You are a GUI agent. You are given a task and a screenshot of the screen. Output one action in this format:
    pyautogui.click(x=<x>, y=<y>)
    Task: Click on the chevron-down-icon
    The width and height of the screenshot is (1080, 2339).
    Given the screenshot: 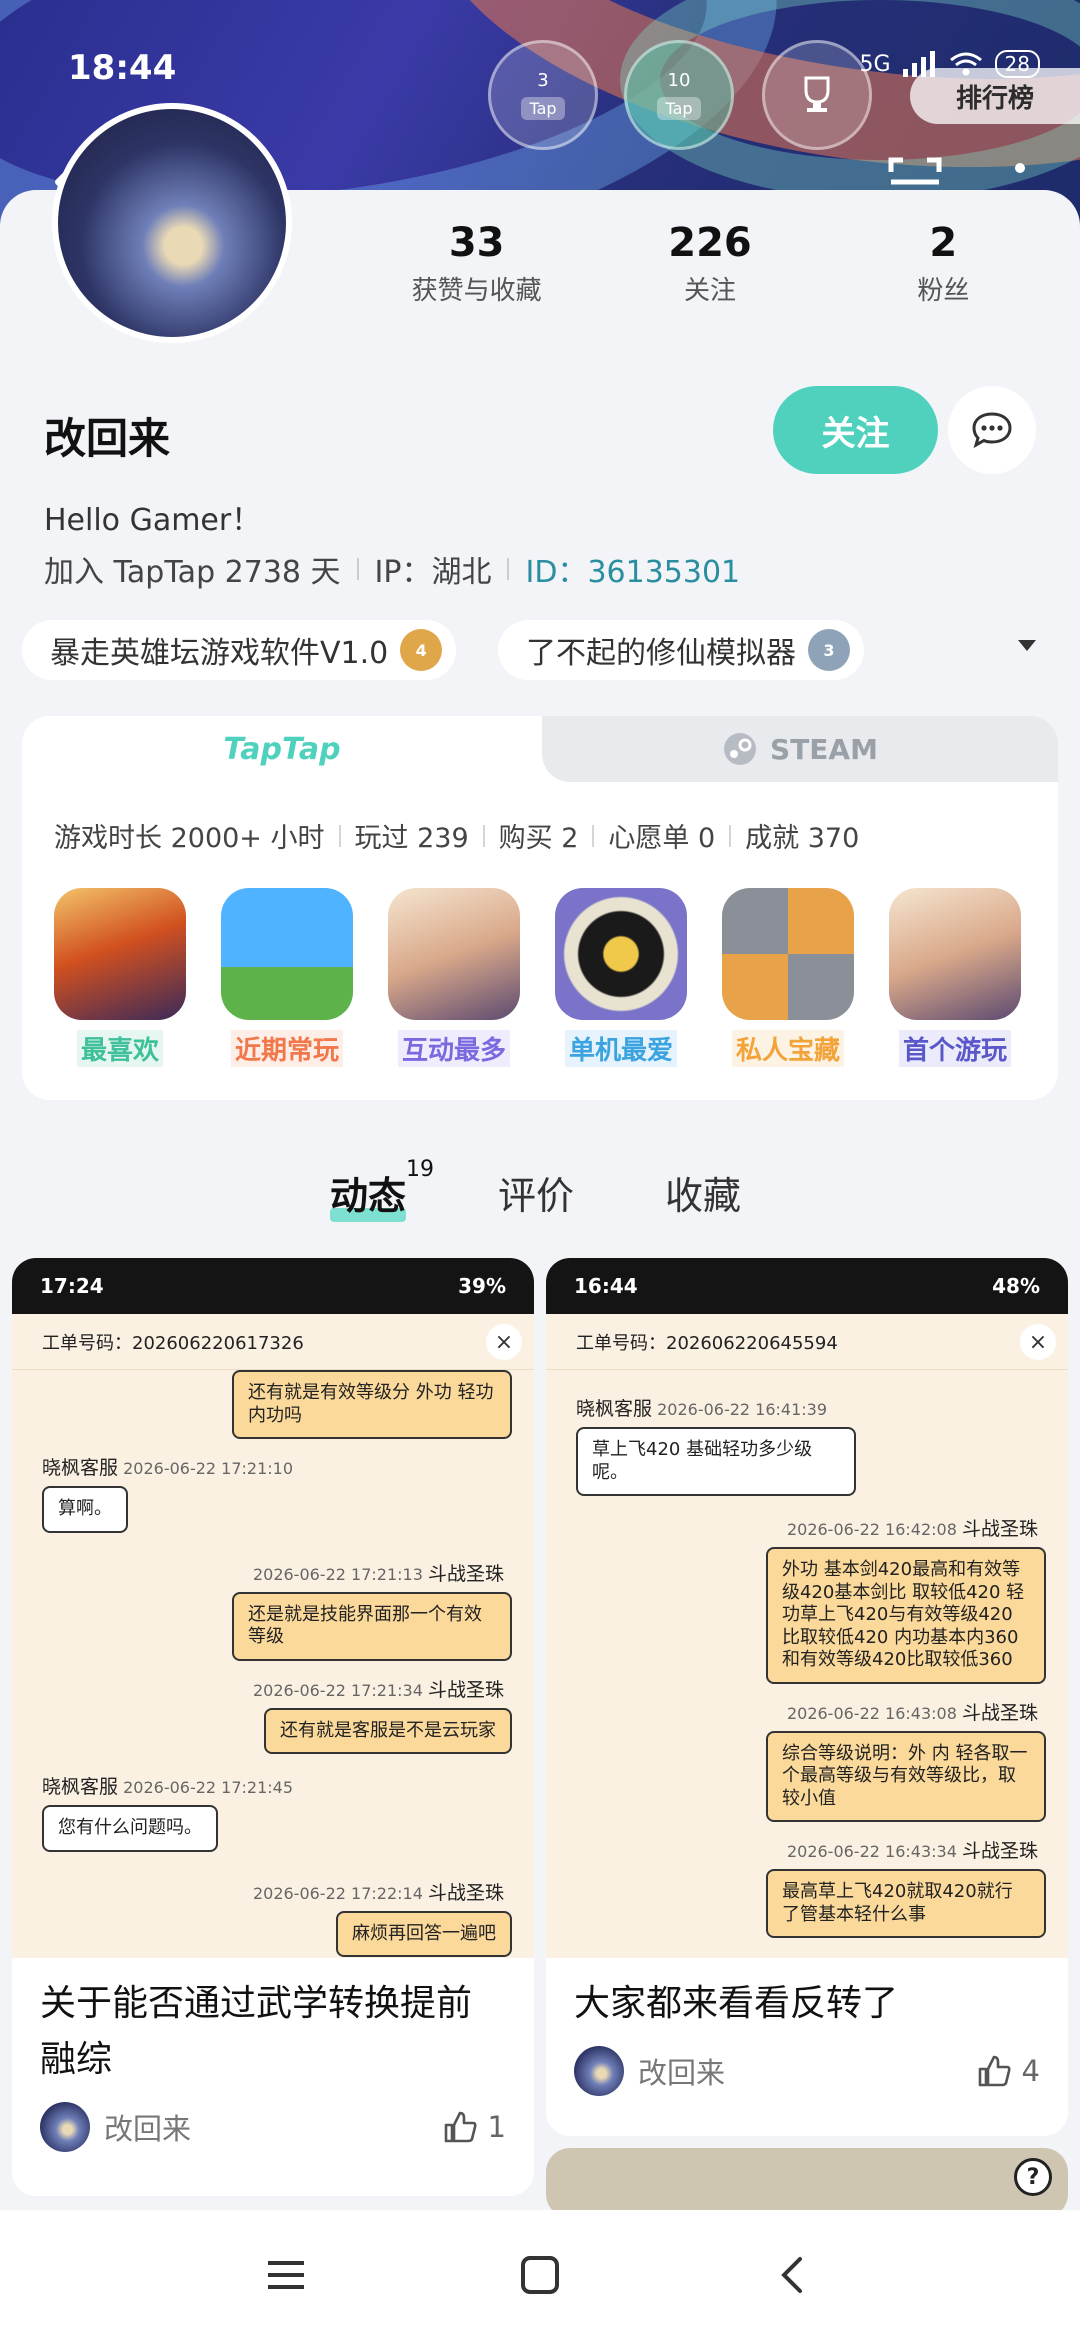 What is the action you would take?
    pyautogui.click(x=1027, y=645)
    